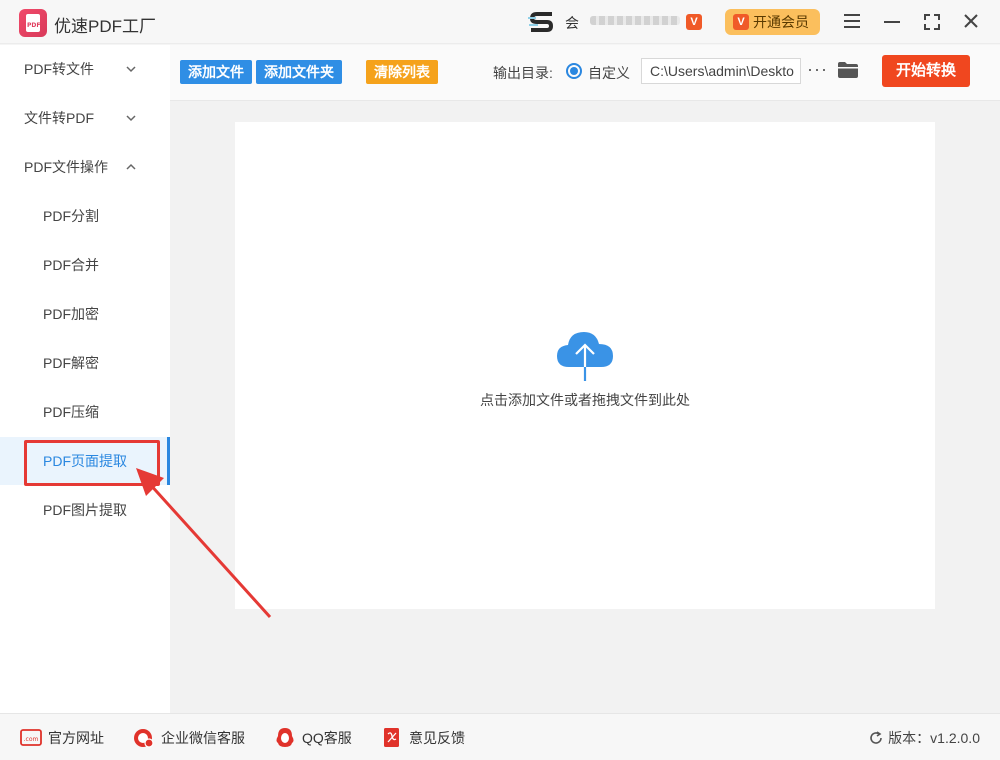 The width and height of the screenshot is (1000, 760). I want to click on sidebar-item-pdf-image-extract: PDF图片提取, so click(85, 510).